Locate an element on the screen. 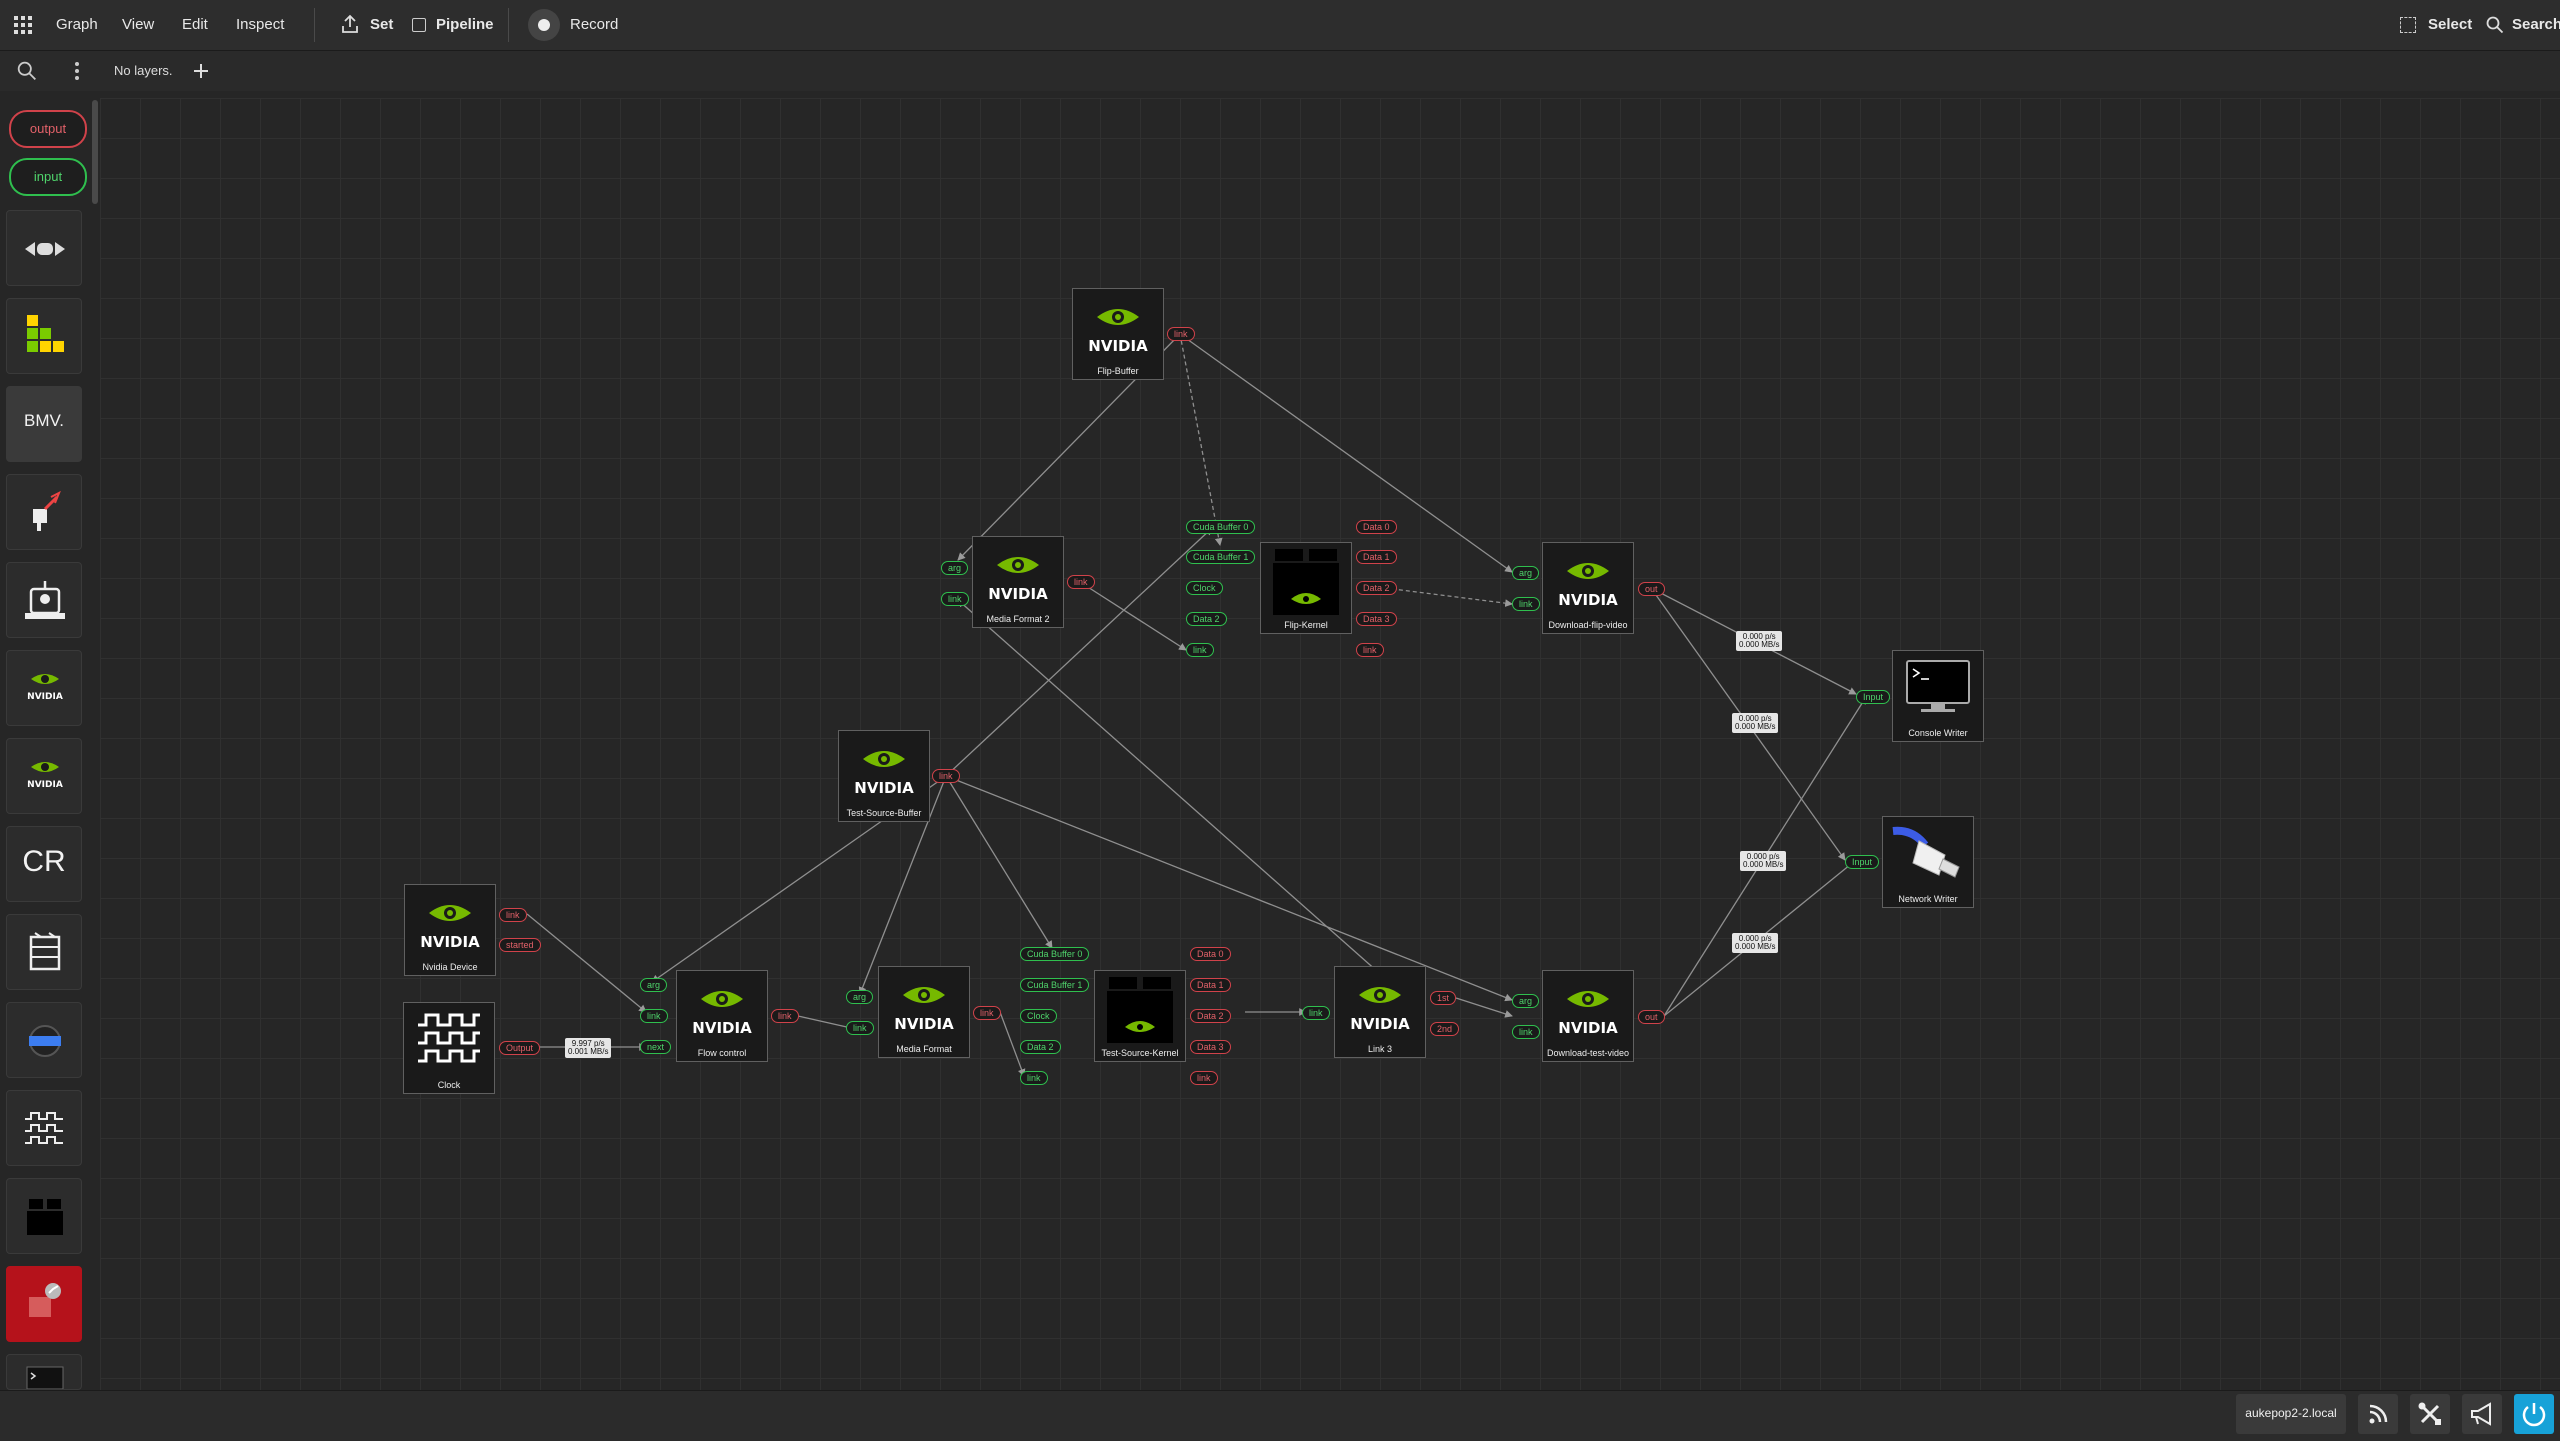  node-download-flip-video: NVIDIA Download-flip-video is located at coordinates (1588, 588).